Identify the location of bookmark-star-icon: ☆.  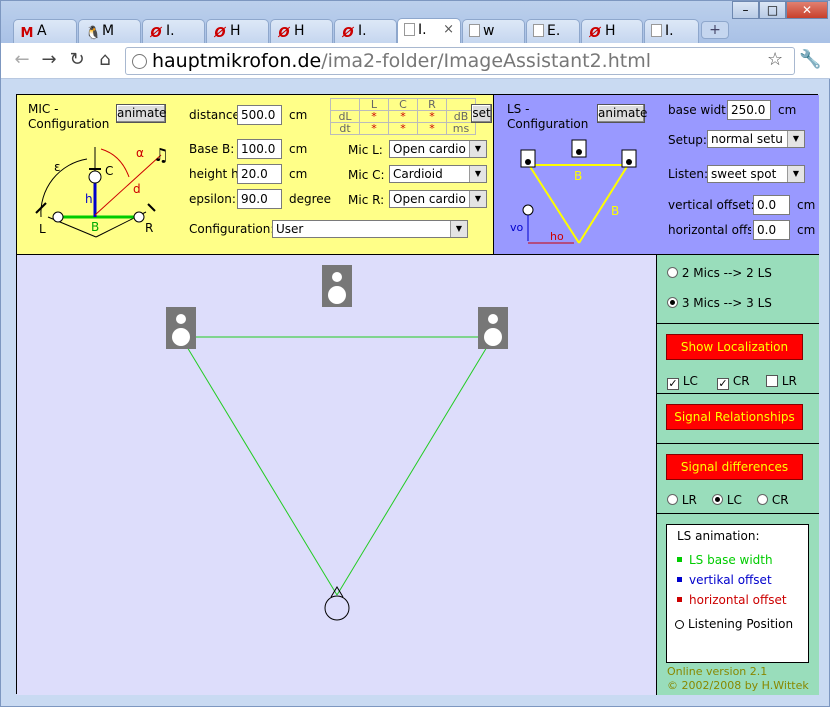
(775, 59).